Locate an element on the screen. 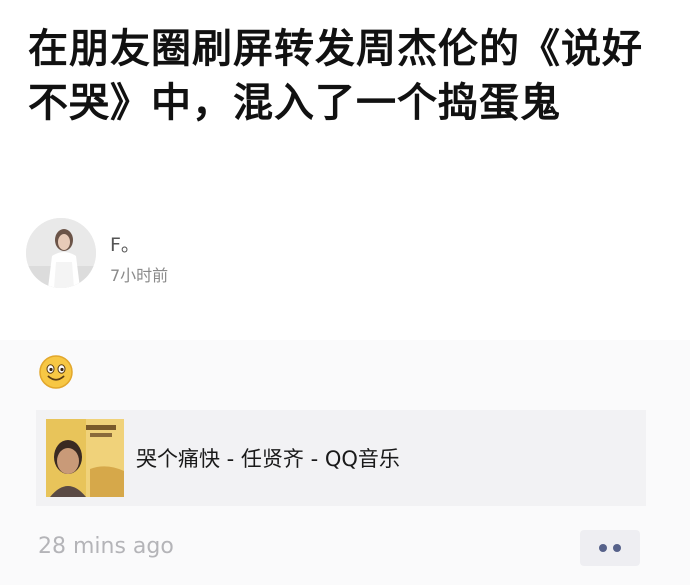 Image resolution: width=690 pixels, height=585 pixels. album-cover-image is located at coordinates (85, 458).